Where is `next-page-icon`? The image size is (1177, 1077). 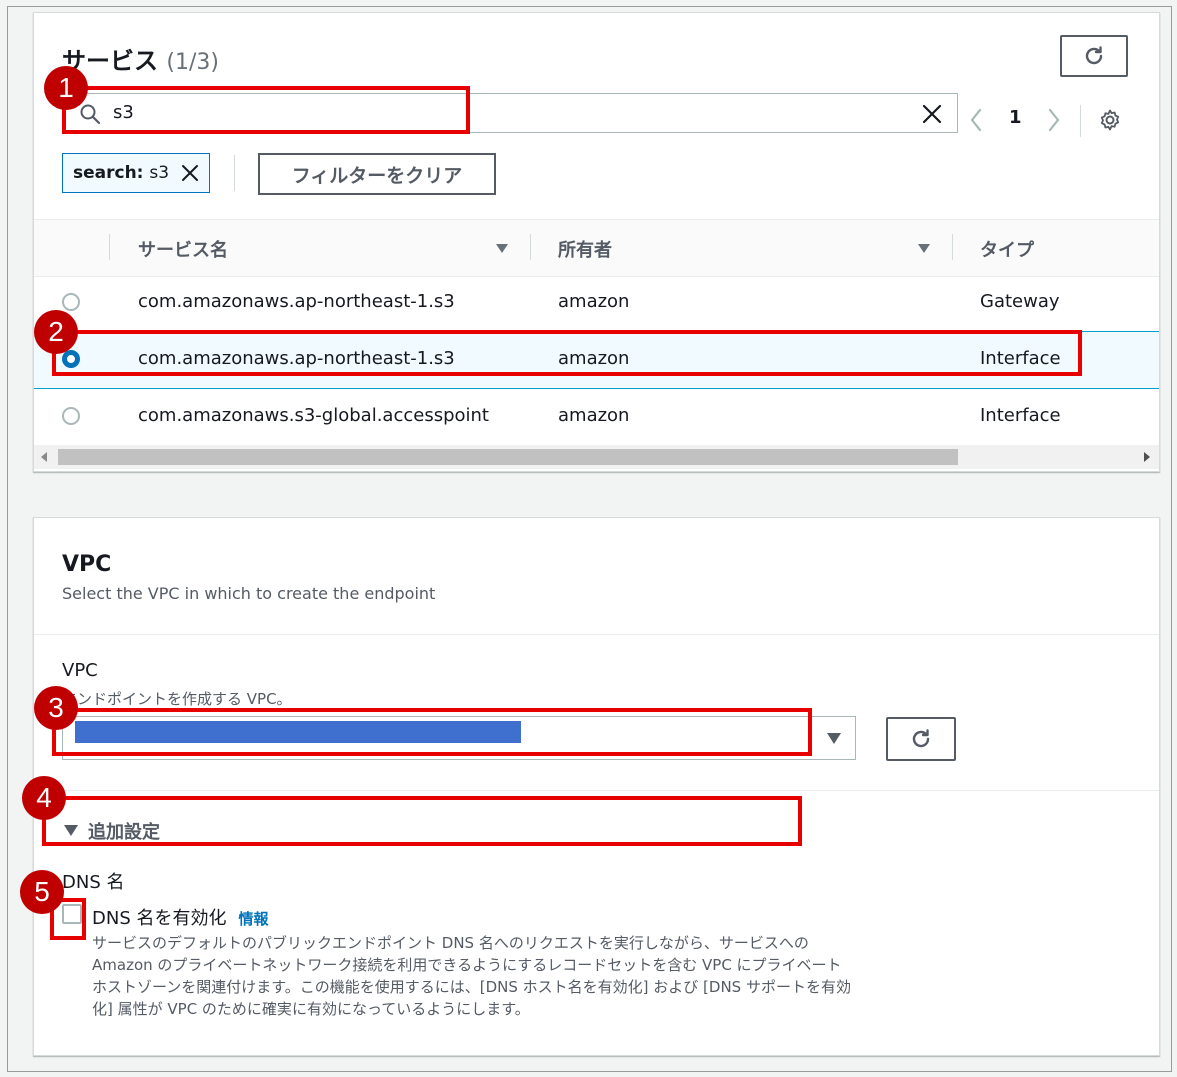 next-page-icon is located at coordinates (1054, 120).